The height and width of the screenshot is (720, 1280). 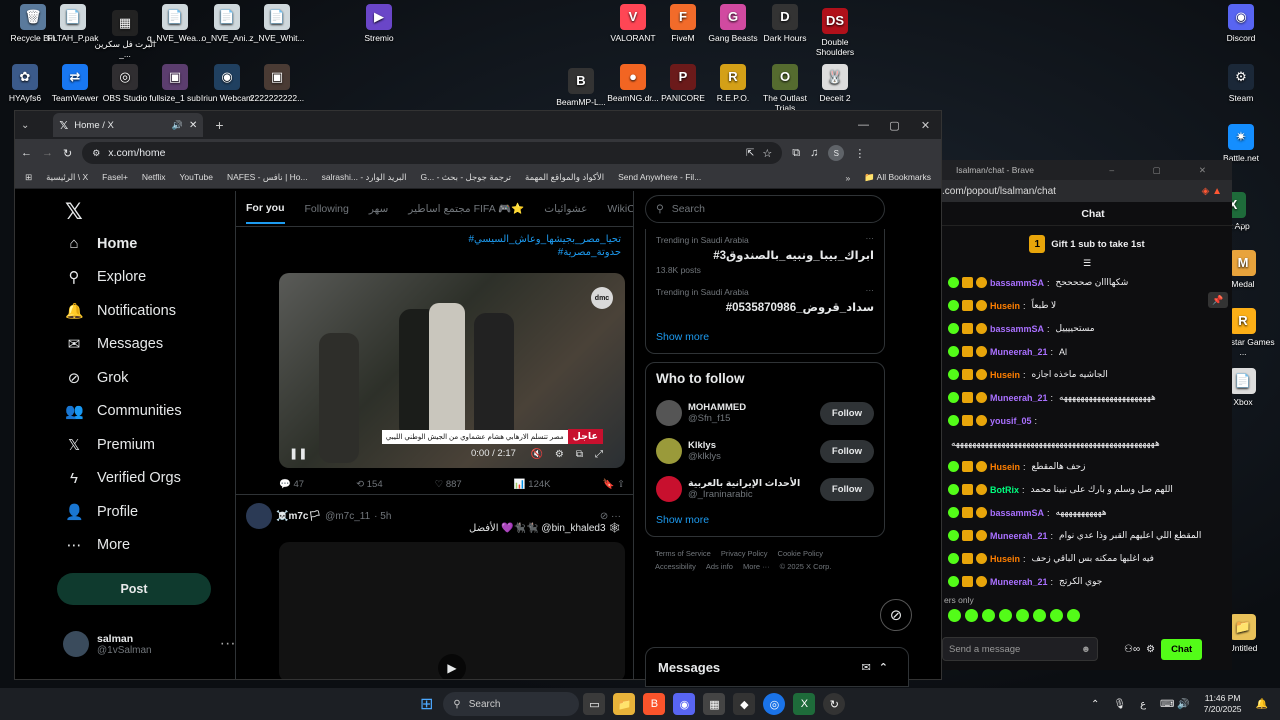 What do you see at coordinates (610, 516) in the screenshot?
I see `post-more-icon: ⊘ ···` at bounding box center [610, 516].